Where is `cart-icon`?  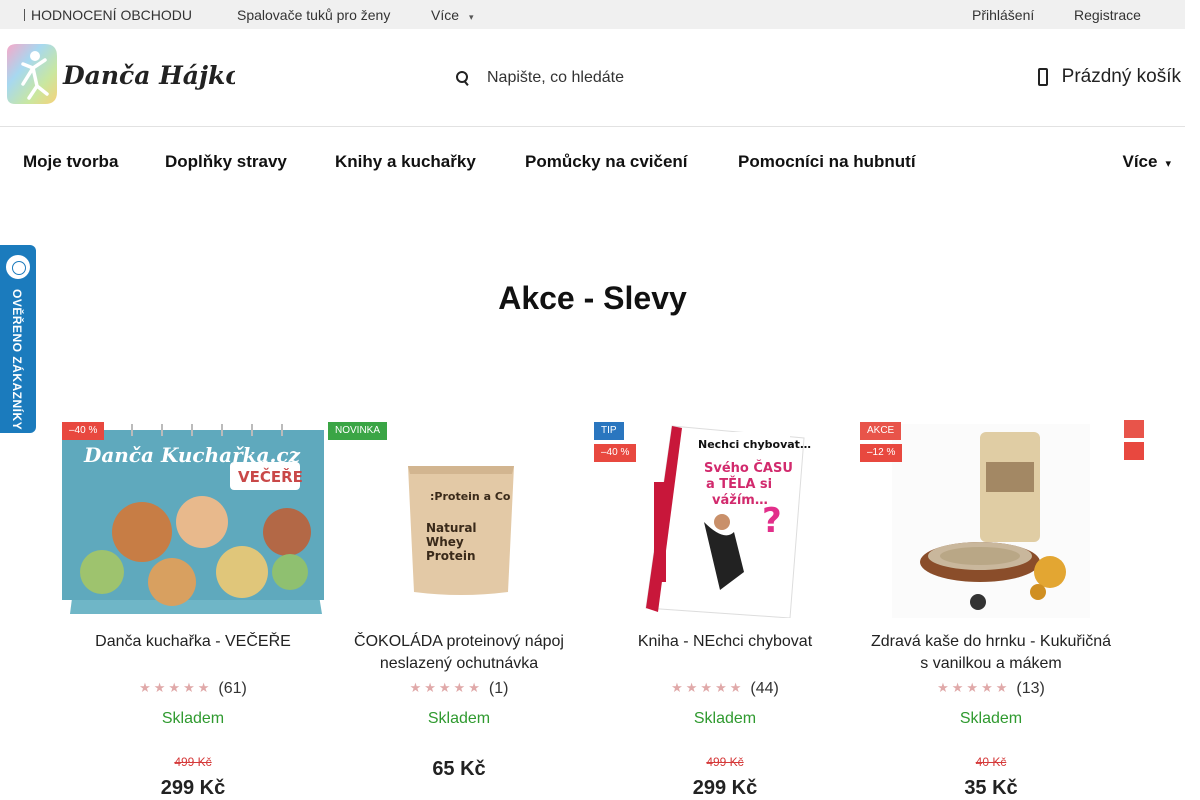
cart-icon is located at coordinates (1042, 77).